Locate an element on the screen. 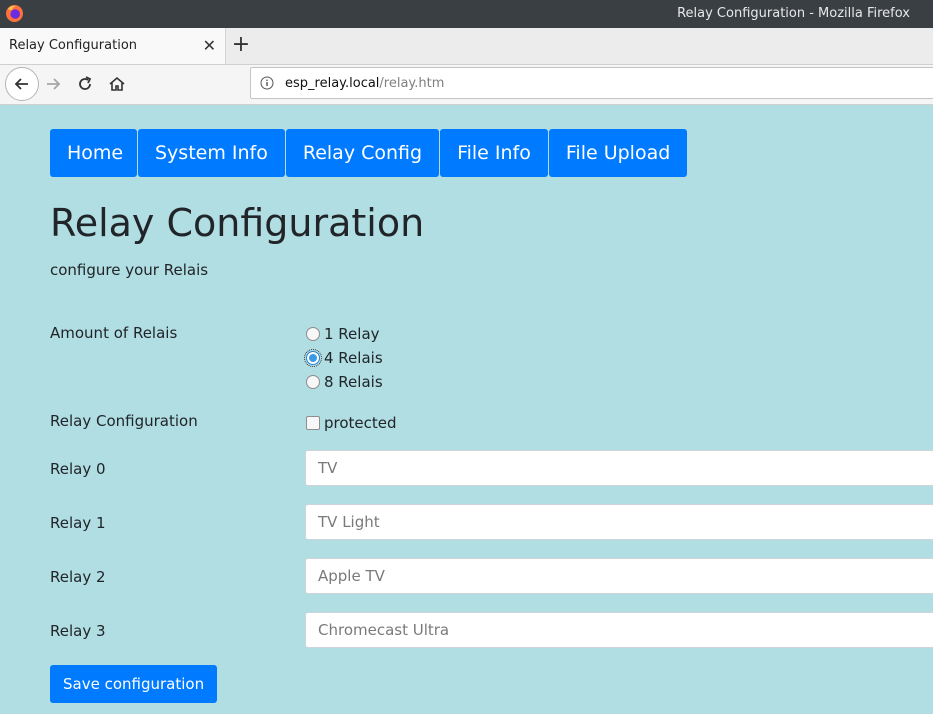  reload-icon is located at coordinates (85, 83).